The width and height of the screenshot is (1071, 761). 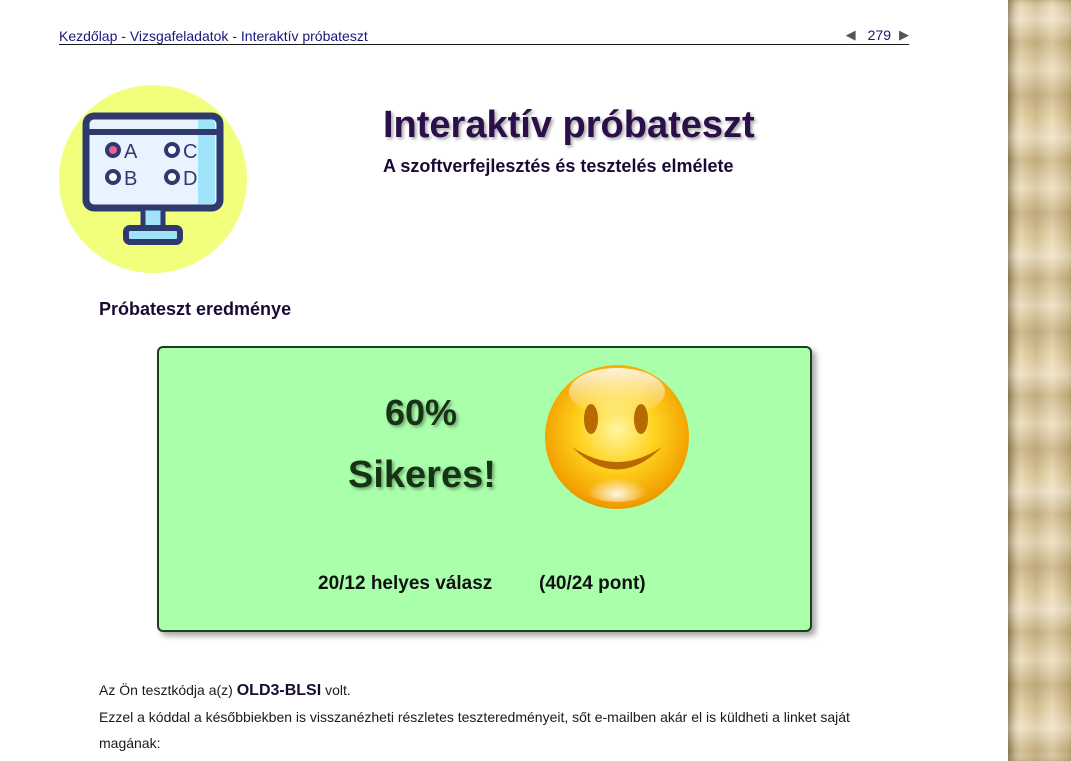 What do you see at coordinates (592, 583) in the screenshot?
I see `points: (40/24 pont)` at bounding box center [592, 583].